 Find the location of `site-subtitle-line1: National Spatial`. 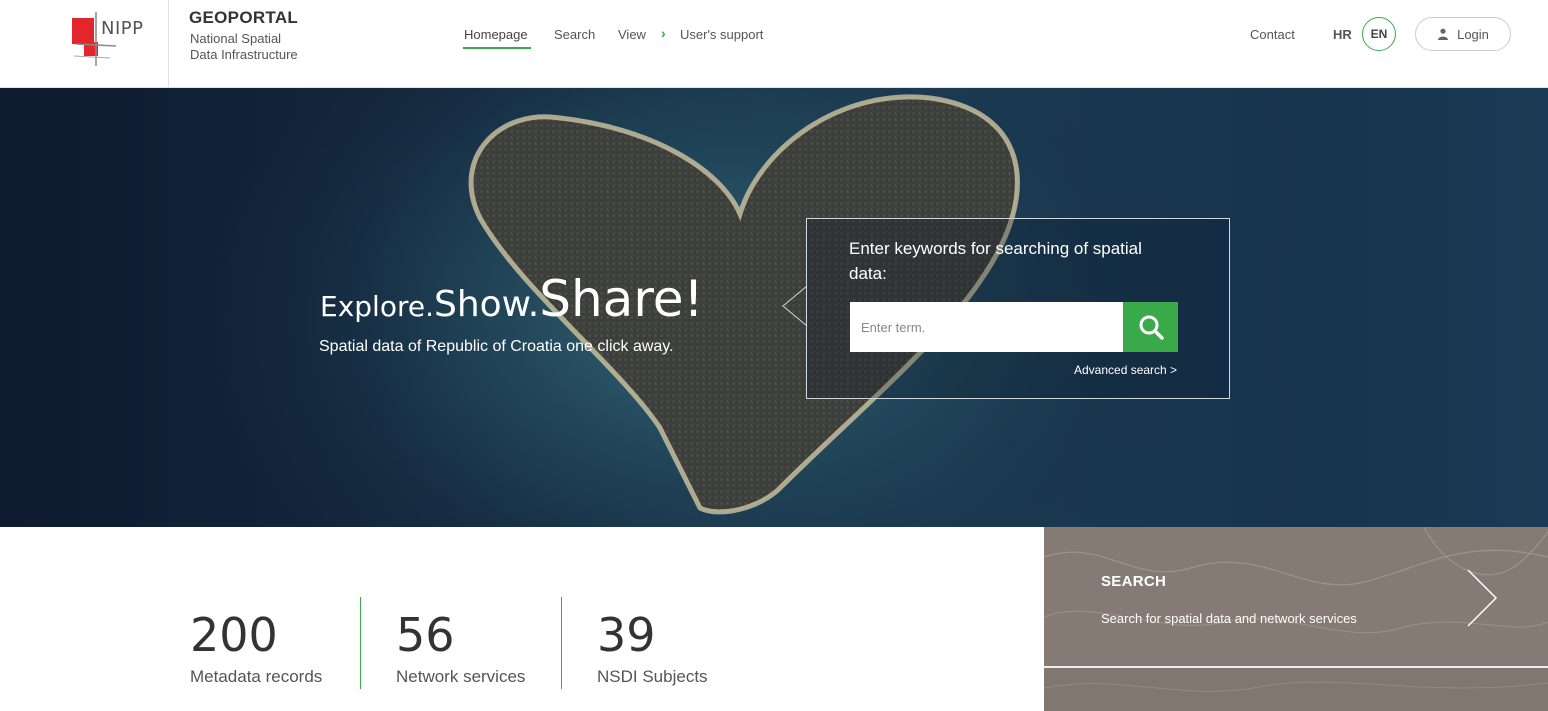

site-subtitle-line1: National Spatial is located at coordinates (236, 38).